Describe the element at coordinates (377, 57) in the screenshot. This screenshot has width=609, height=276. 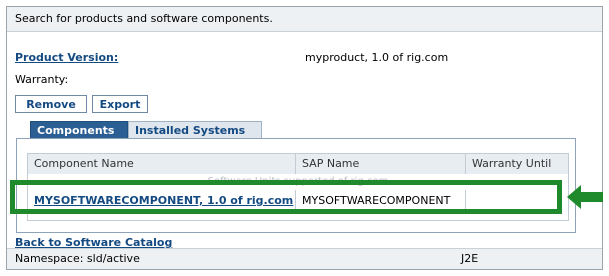
I see `product-version-value: myproduct, 1.0 of rig.com` at that location.